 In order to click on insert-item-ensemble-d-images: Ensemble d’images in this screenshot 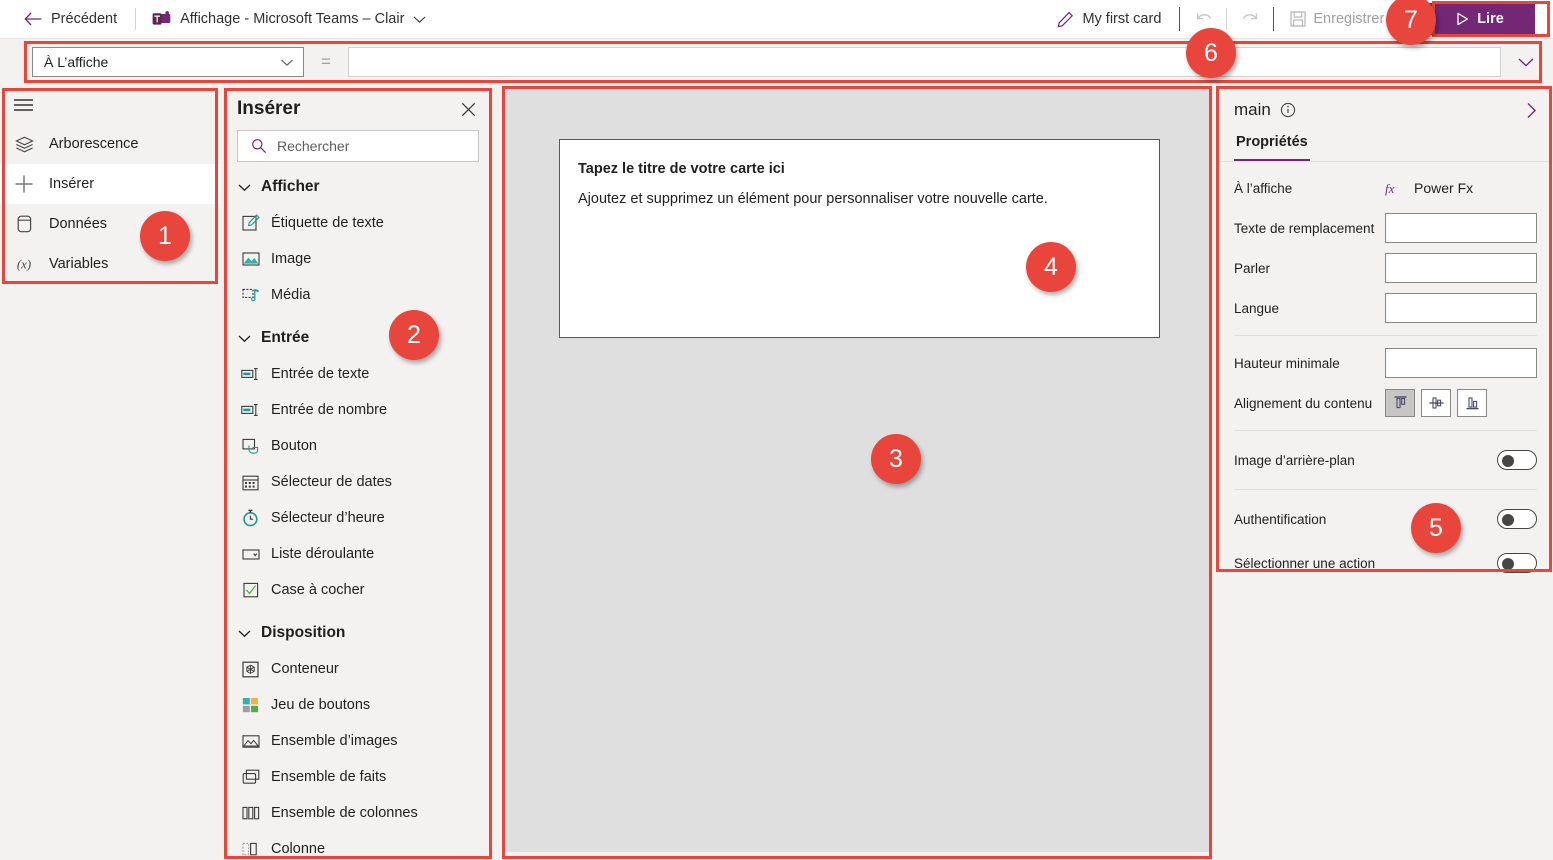, I will do `click(358, 741)`.